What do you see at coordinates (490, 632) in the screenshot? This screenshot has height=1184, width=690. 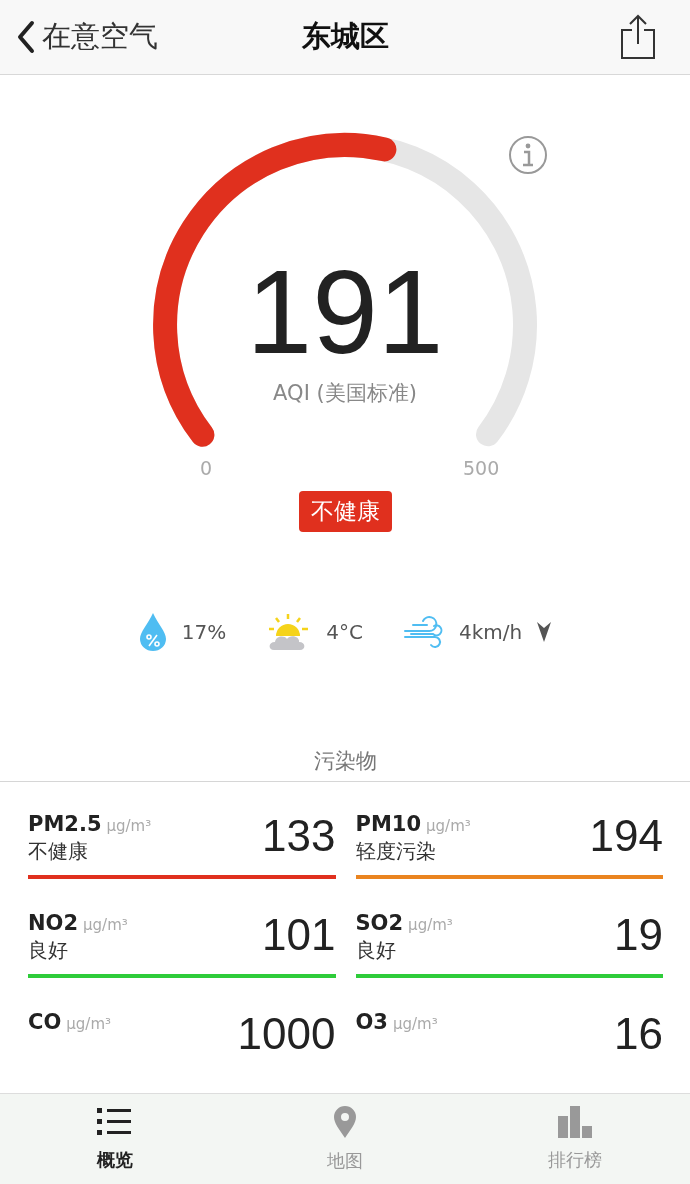 I see `weather-reading: 4km/h` at bounding box center [490, 632].